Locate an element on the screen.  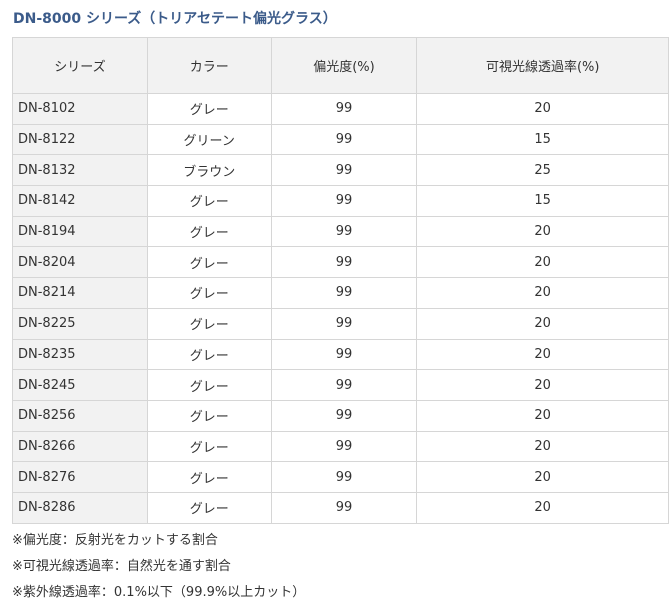
table-row: DN-8256 グレー 99 20 is located at coordinates (340, 415).